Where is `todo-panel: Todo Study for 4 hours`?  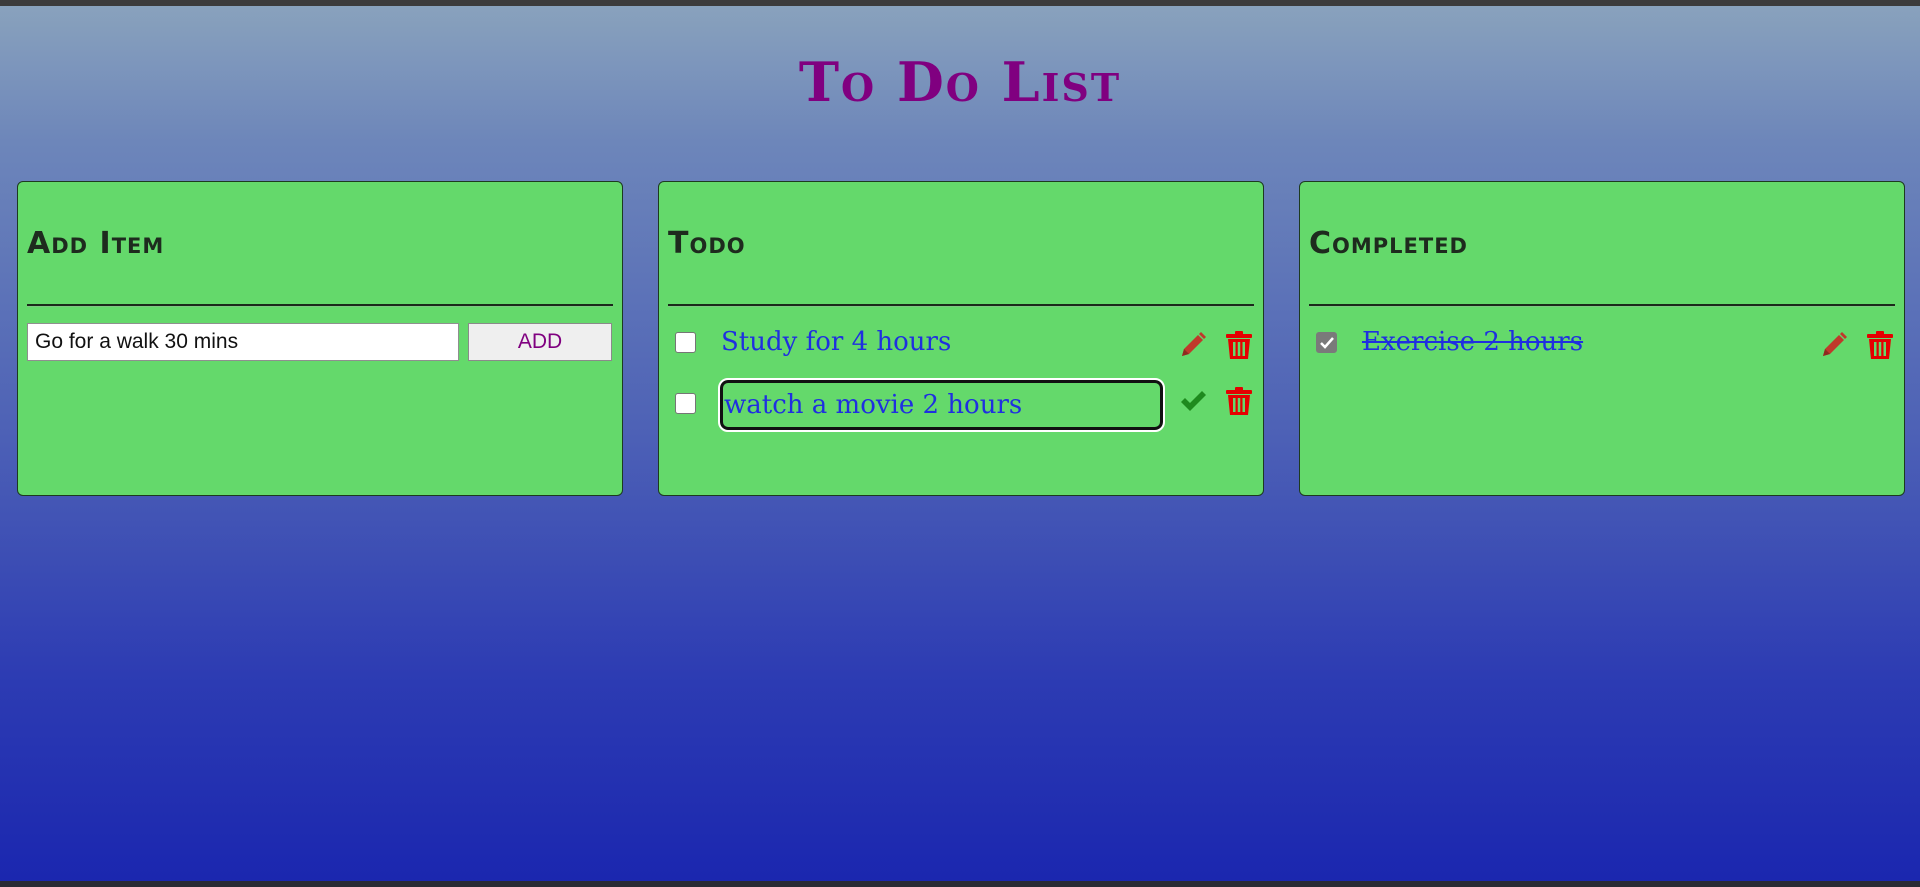
todo-panel: Todo Study for 4 hours is located at coordinates (961, 338).